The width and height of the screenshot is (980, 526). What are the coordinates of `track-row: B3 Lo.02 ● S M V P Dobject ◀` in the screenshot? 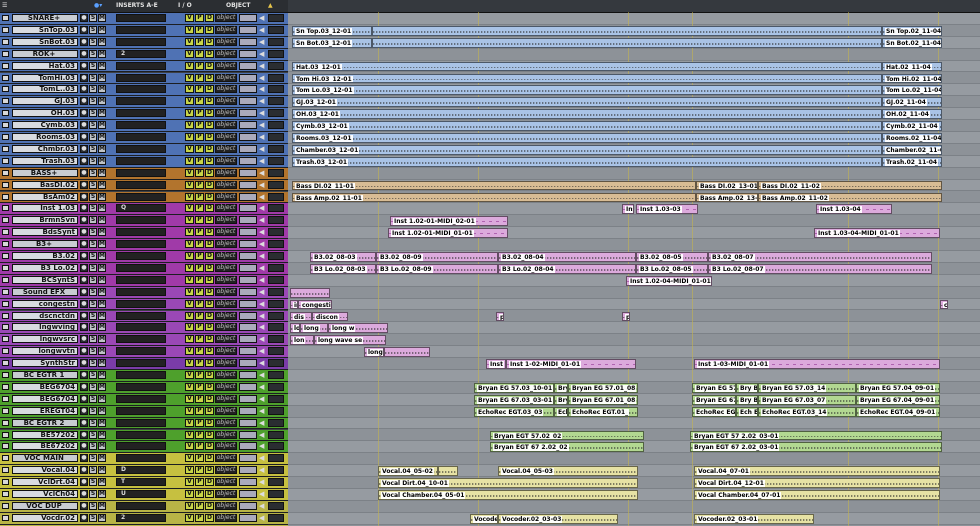 It's located at (144, 268).